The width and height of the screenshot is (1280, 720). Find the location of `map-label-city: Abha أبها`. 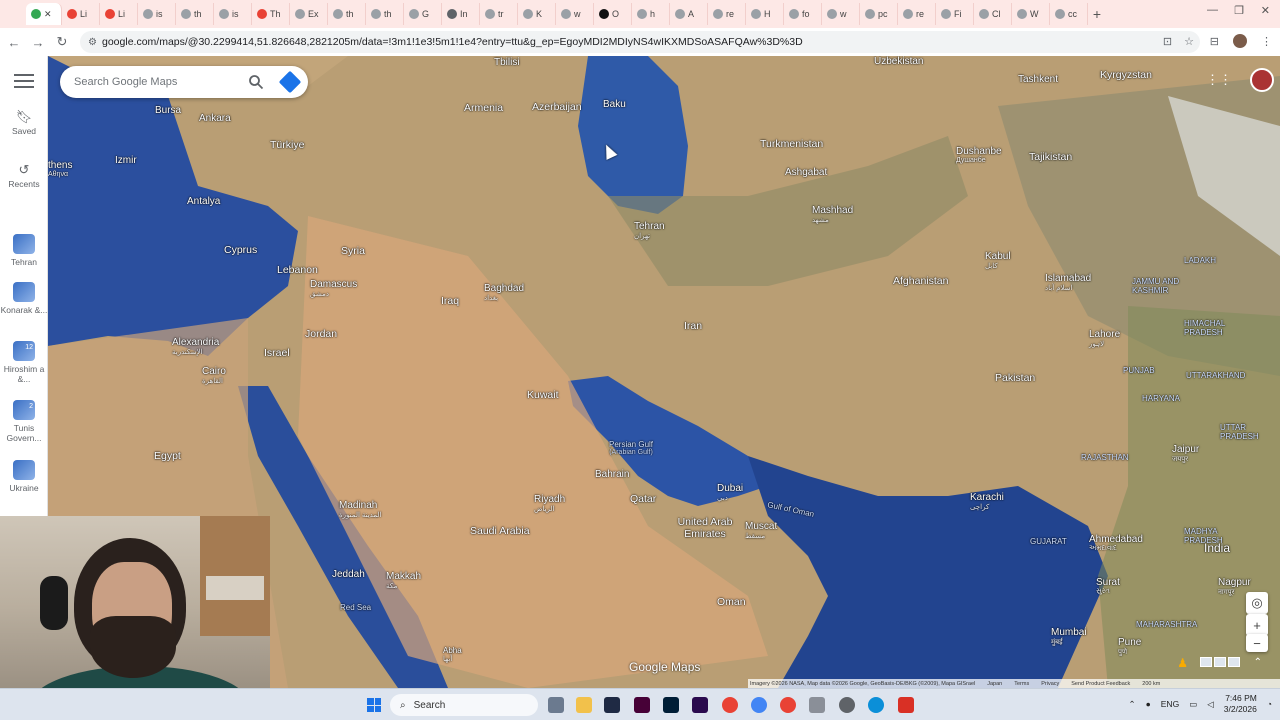

map-label-city: Abha أبها is located at coordinates (452, 654).